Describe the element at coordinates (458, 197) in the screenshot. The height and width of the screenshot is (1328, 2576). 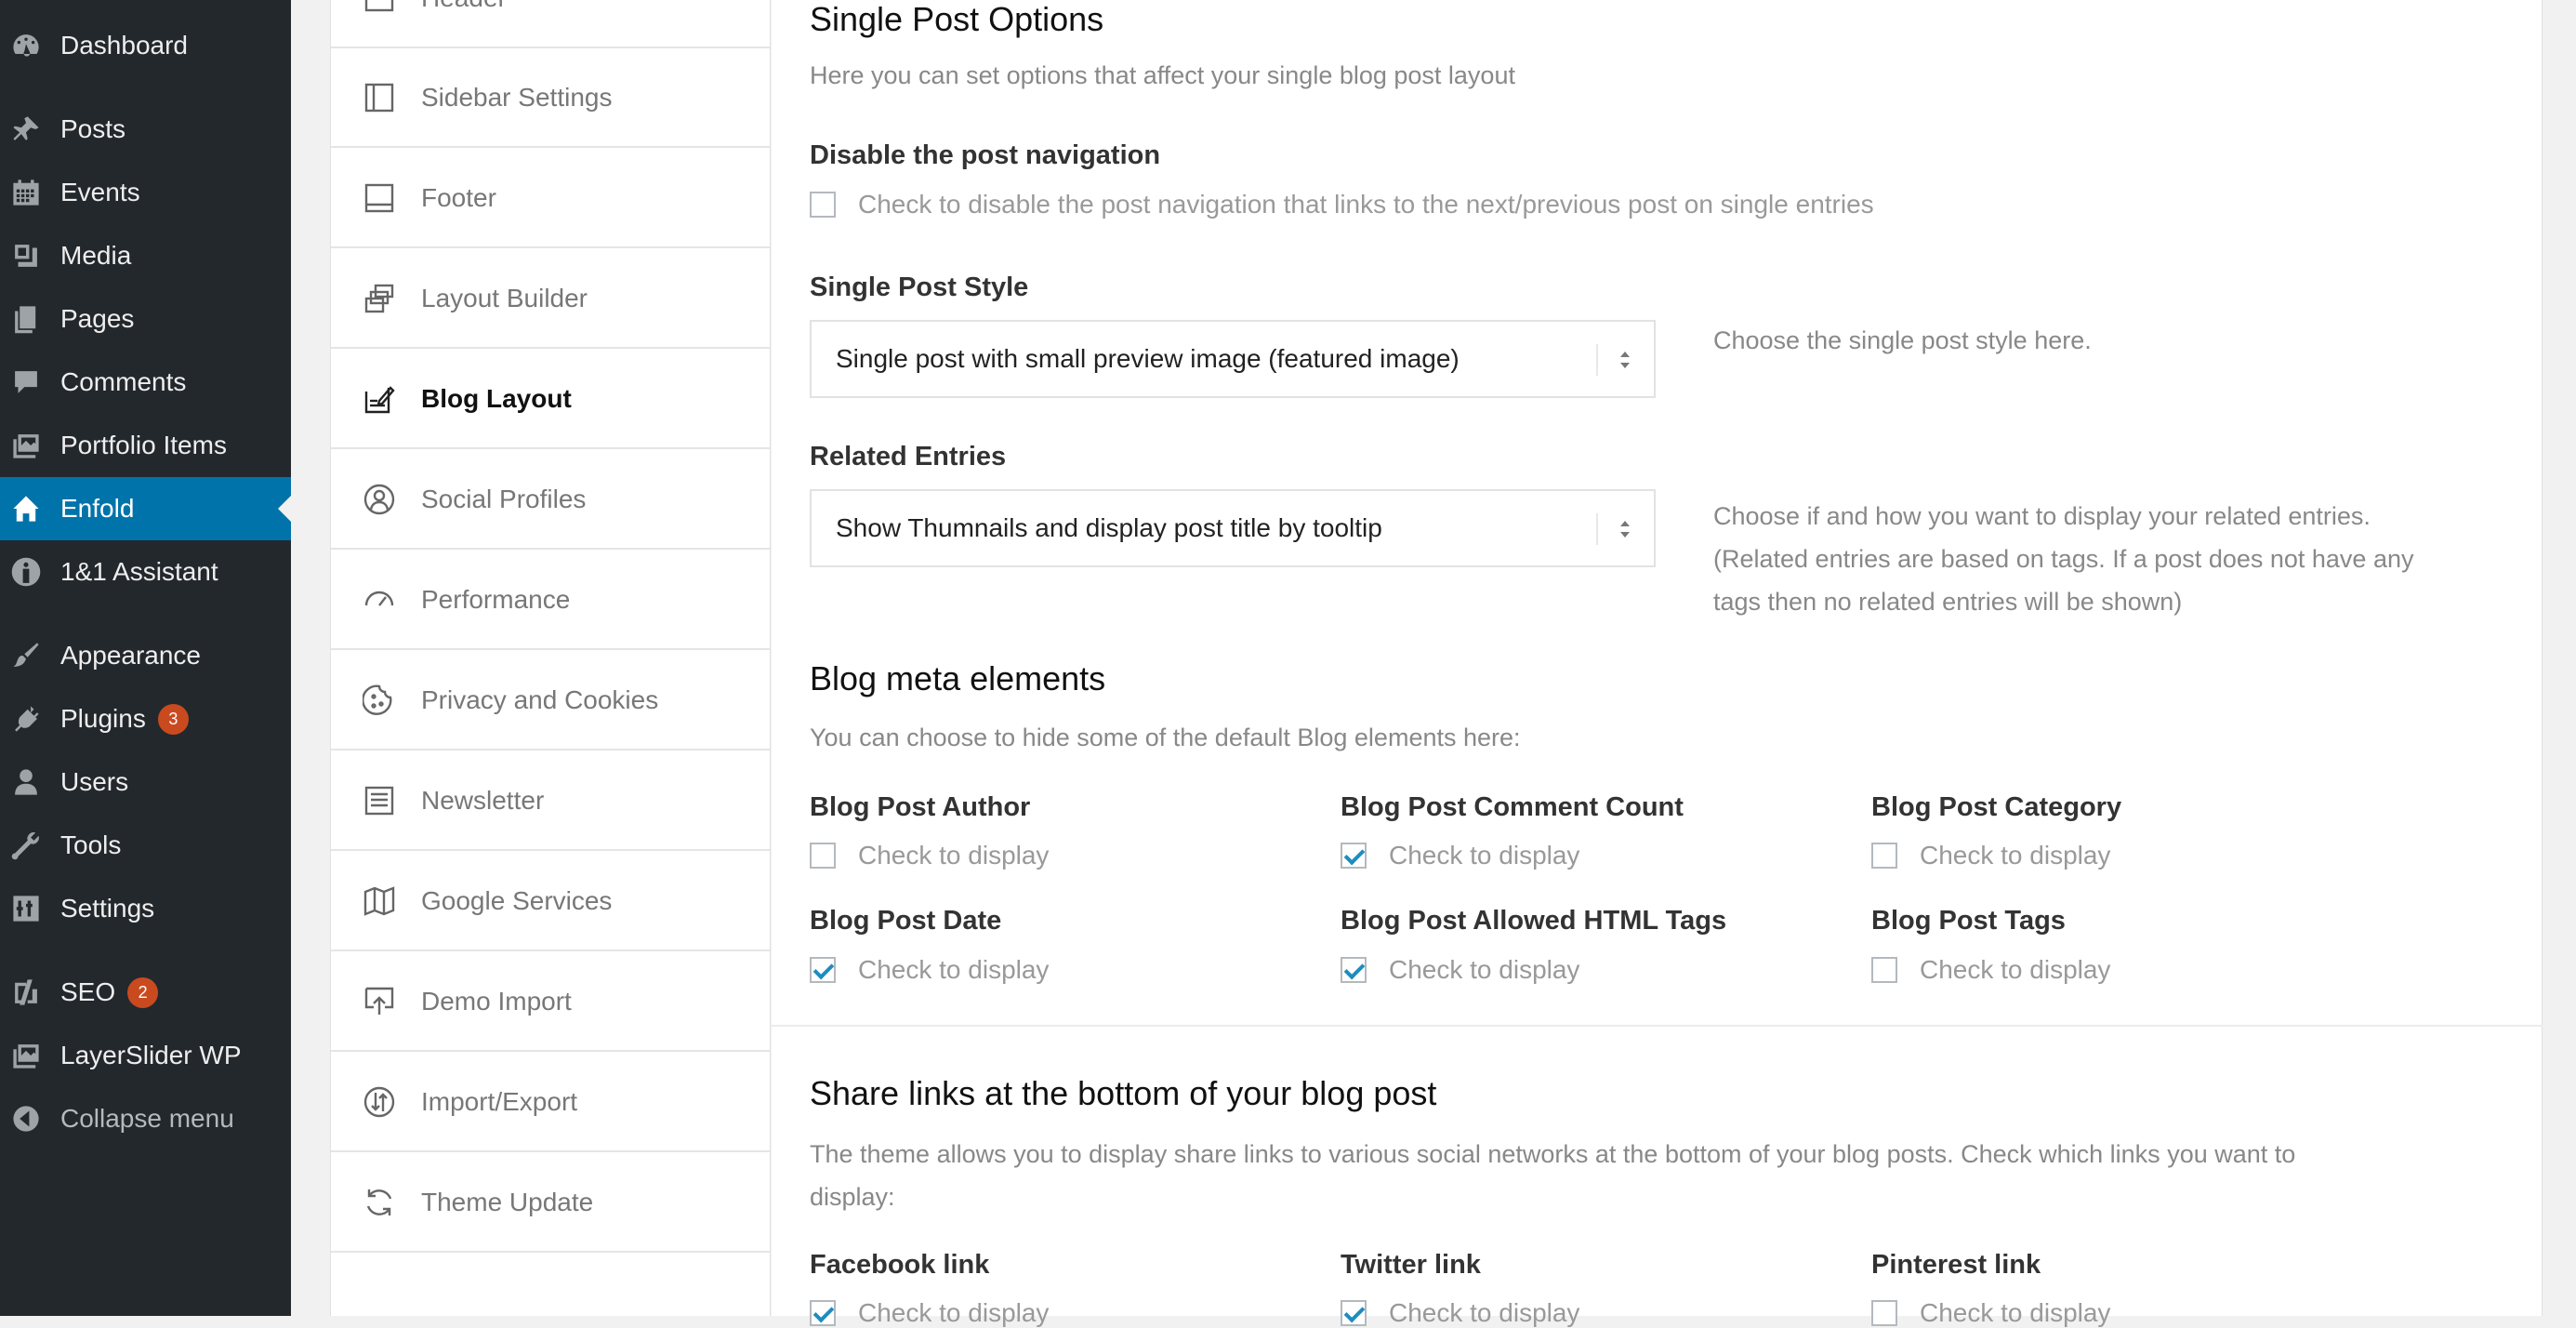
I see `tab-footer-label: Footer` at that location.